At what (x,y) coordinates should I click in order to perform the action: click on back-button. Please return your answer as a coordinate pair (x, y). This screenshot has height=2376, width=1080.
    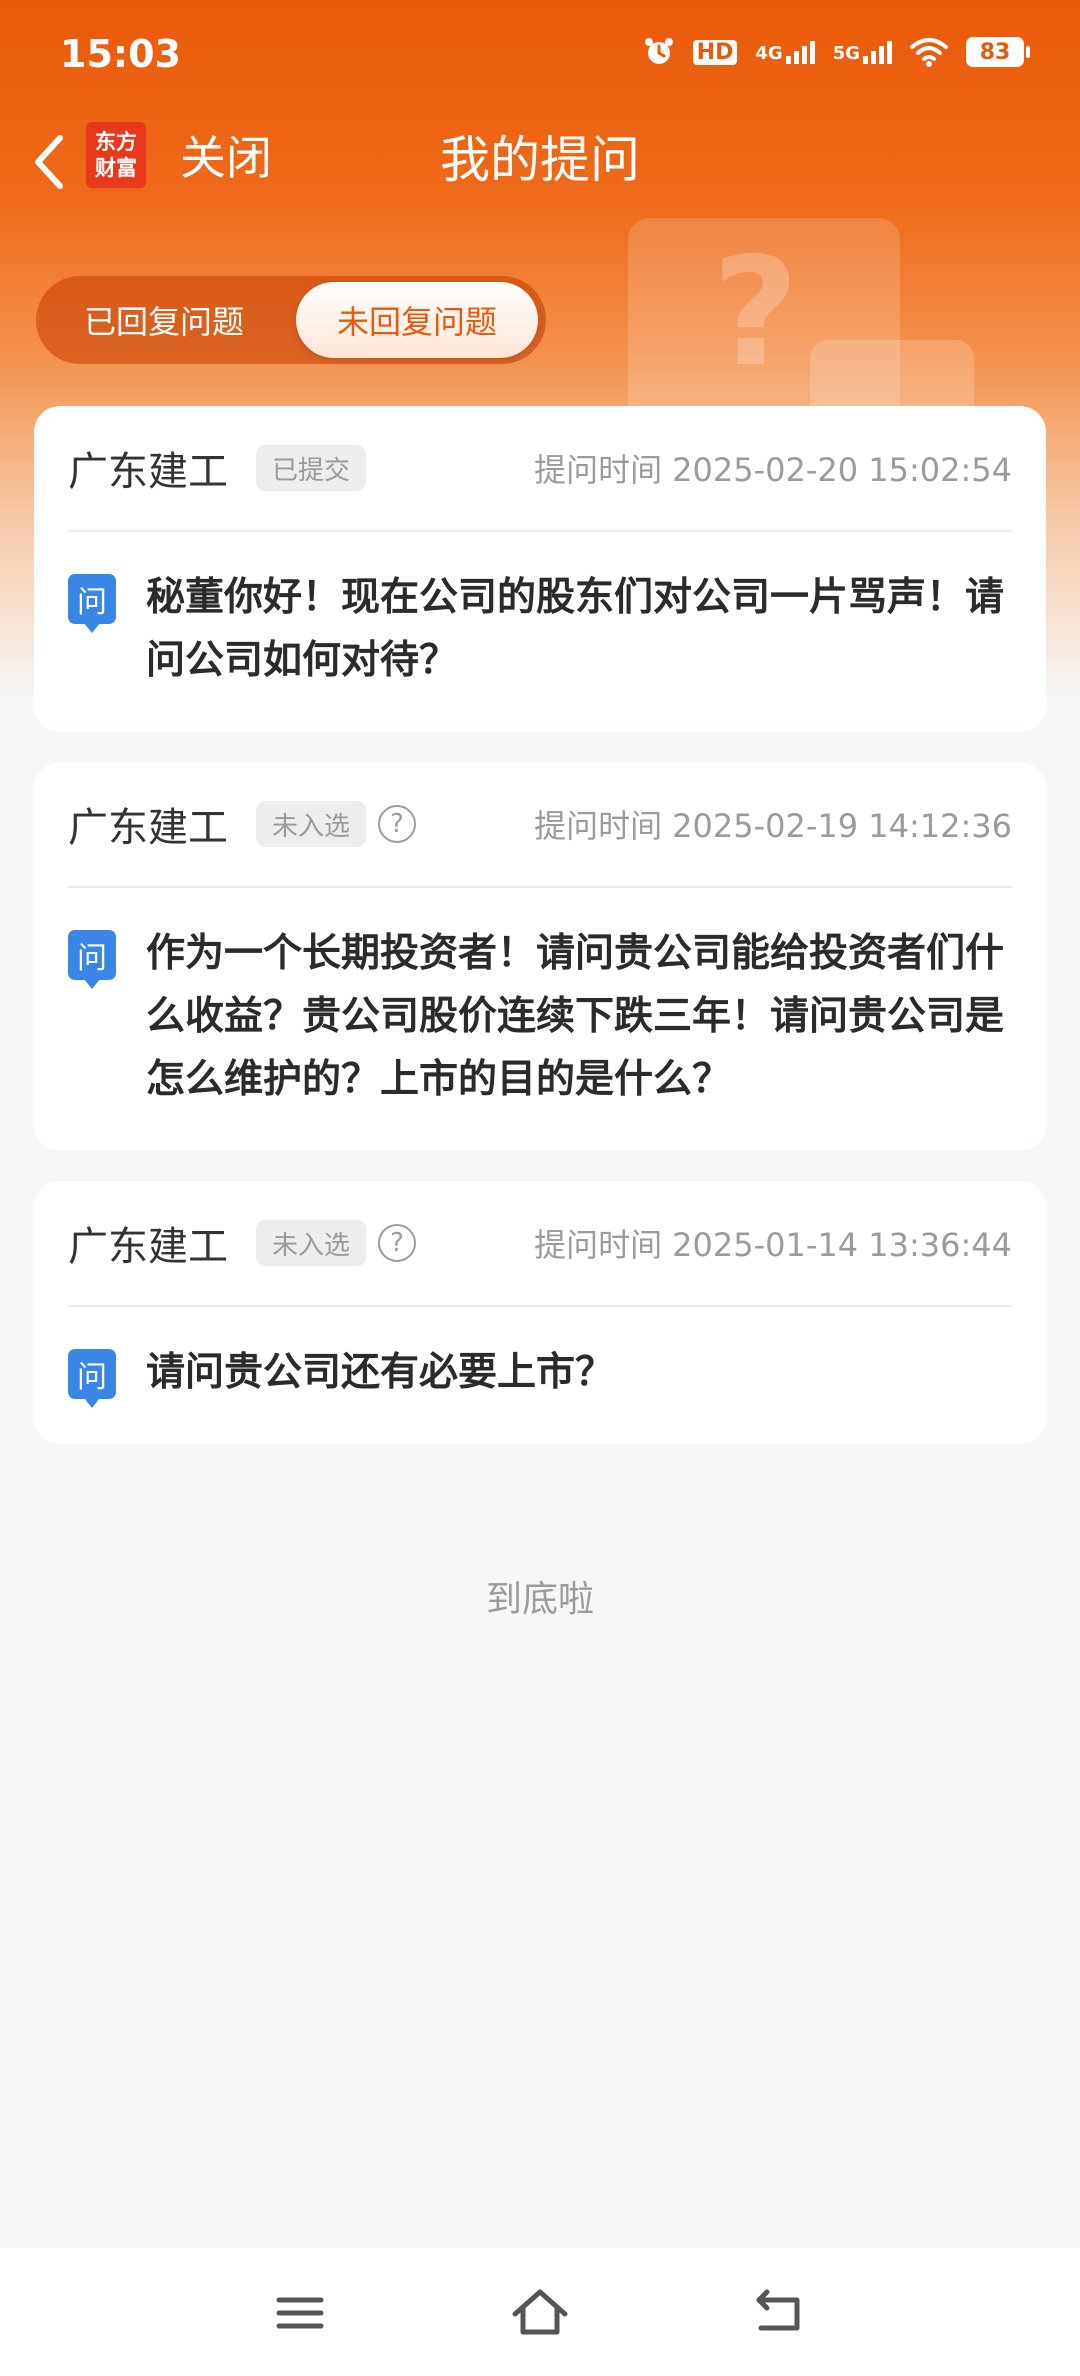
    Looking at the image, I should click on (52, 159).